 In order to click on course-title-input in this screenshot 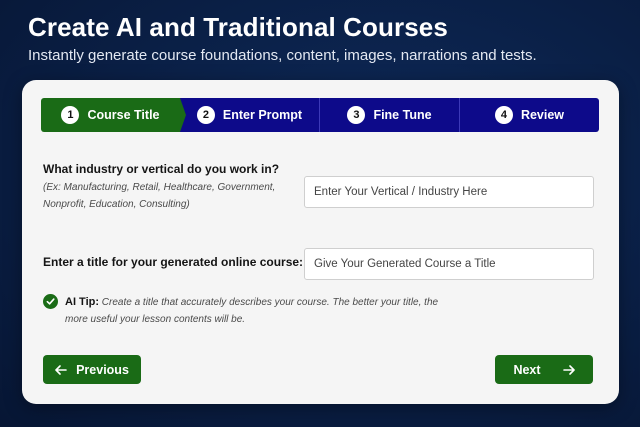, I will do `click(449, 264)`.